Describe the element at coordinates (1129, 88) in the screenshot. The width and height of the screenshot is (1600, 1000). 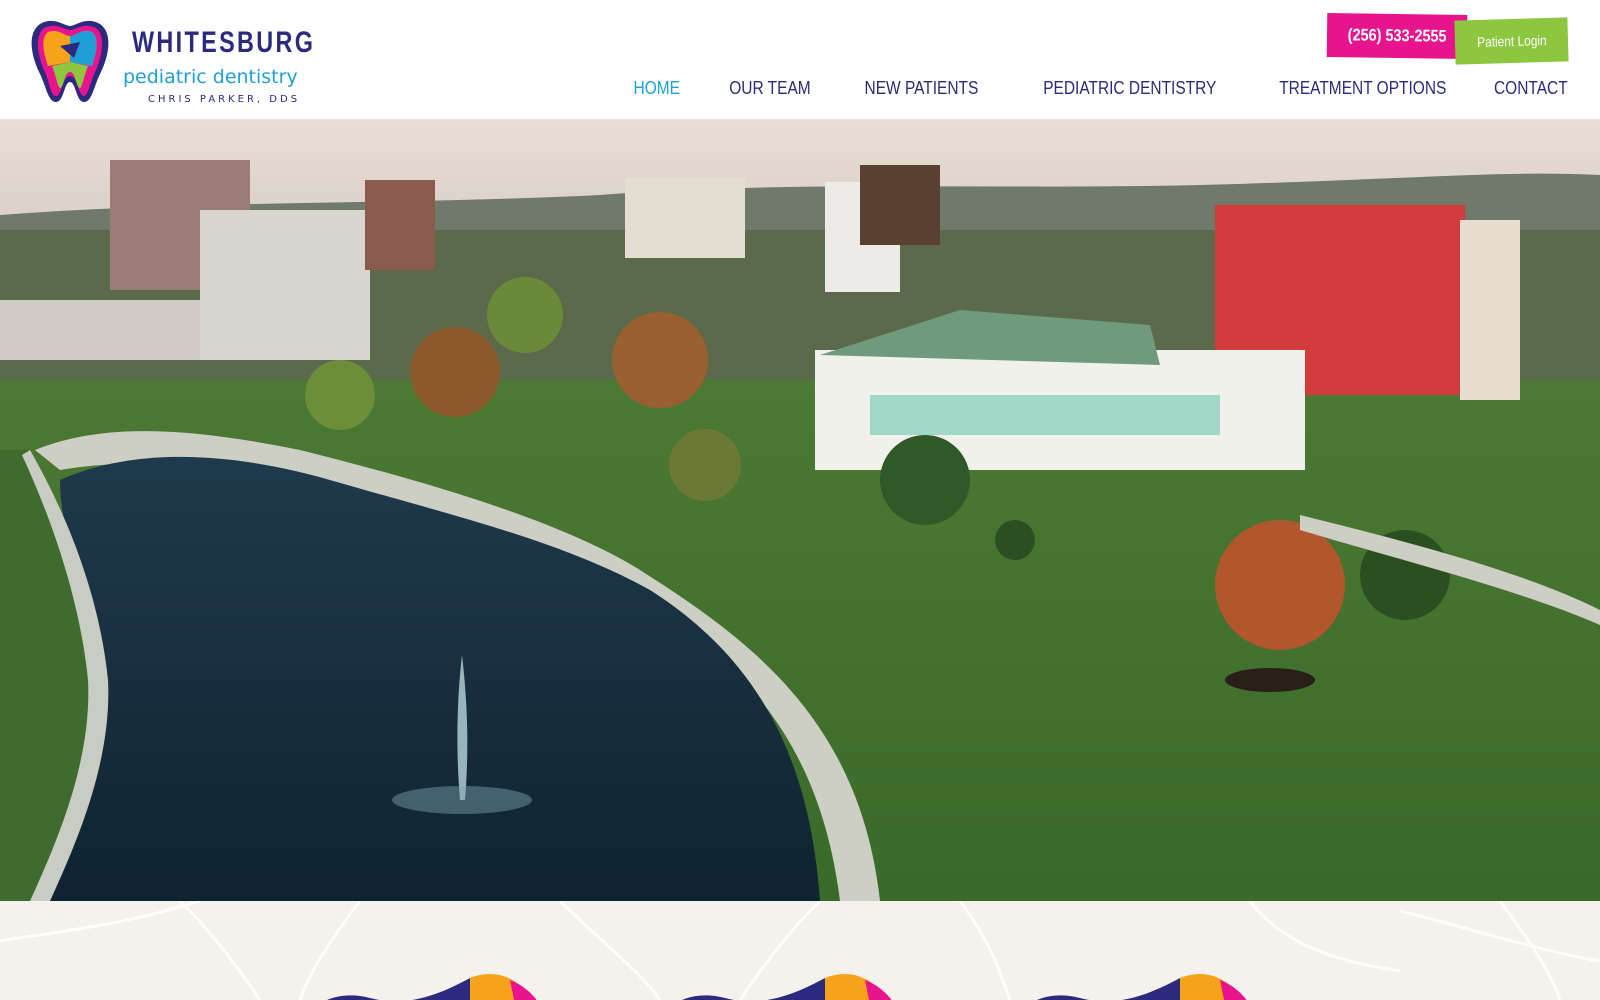
I see `nav-item-pediatric-dentistry: PEDIATRIC DENTISTRY` at that location.